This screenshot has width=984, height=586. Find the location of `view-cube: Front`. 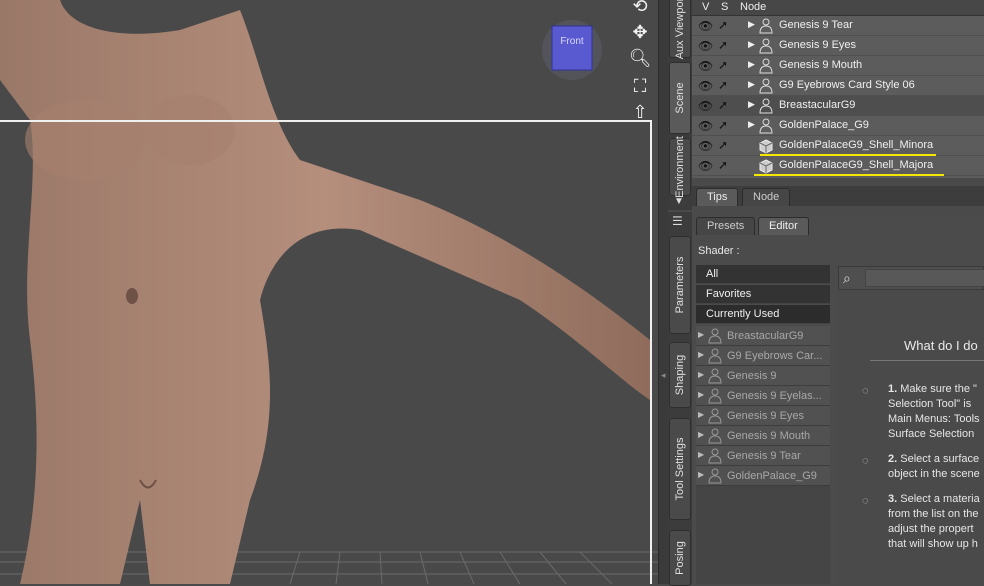

view-cube: Front is located at coordinates (572, 50).